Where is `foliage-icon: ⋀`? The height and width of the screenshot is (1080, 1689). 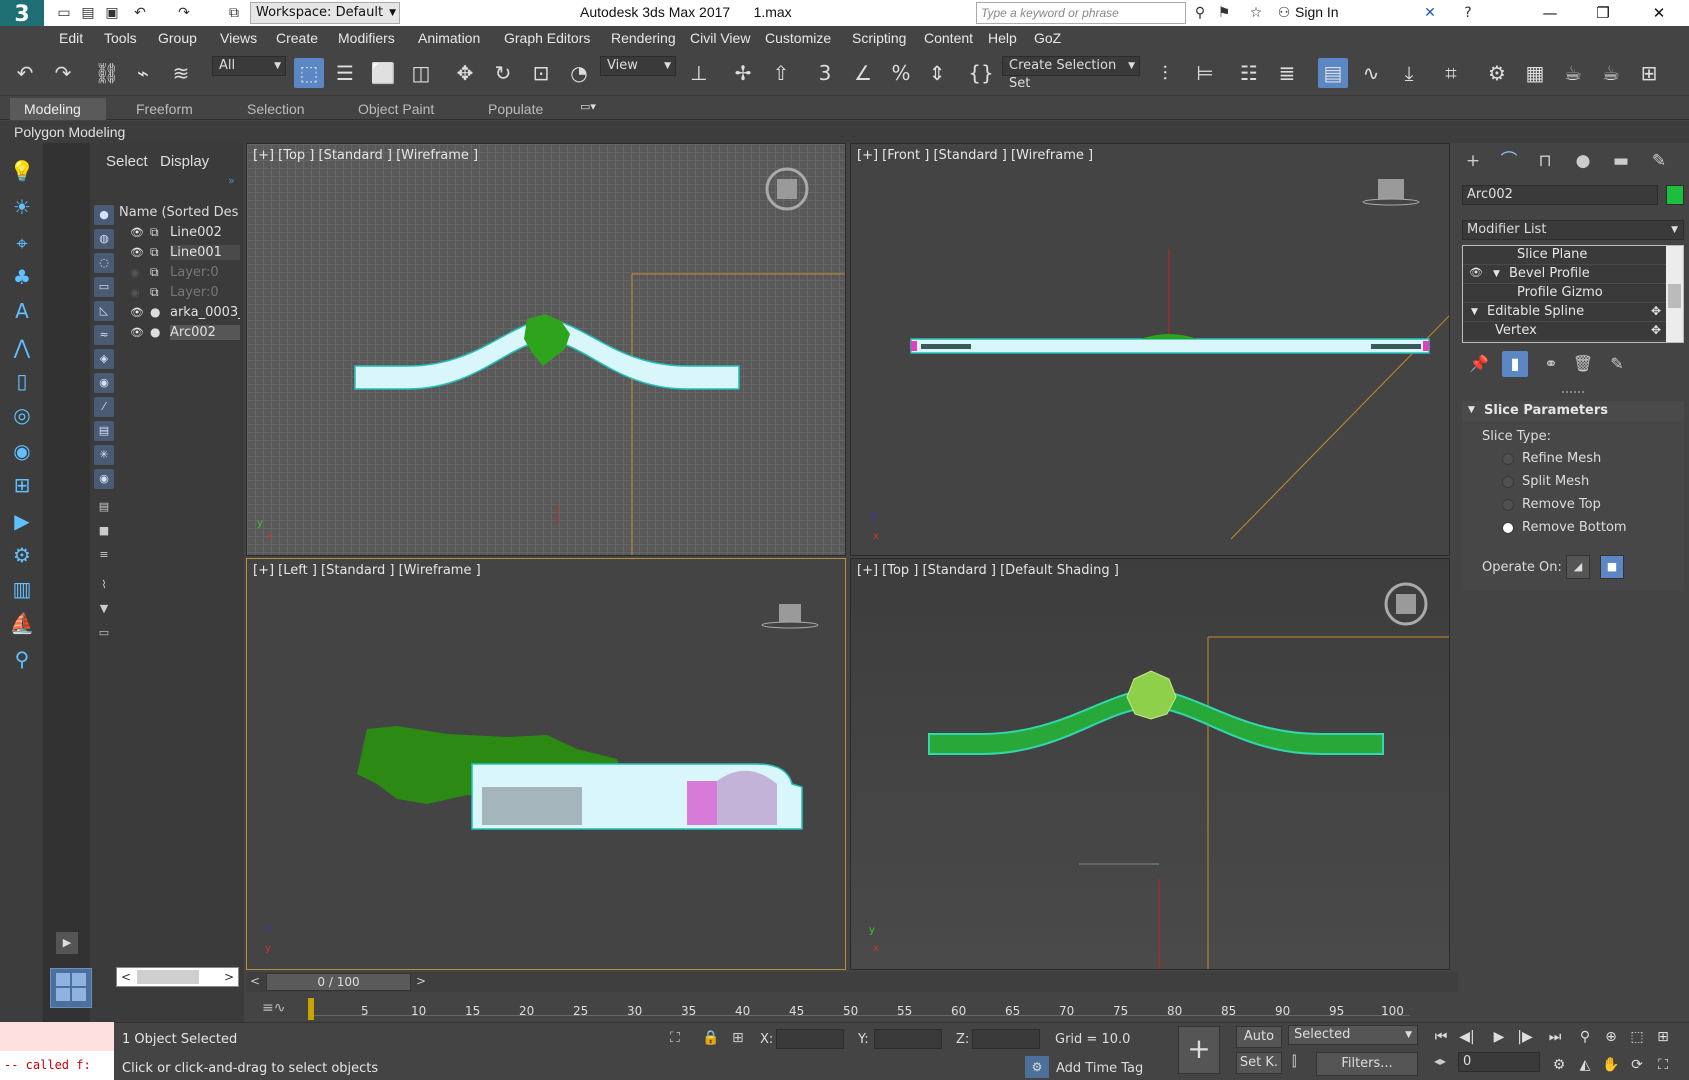 foliage-icon: ⋀ is located at coordinates (22, 347).